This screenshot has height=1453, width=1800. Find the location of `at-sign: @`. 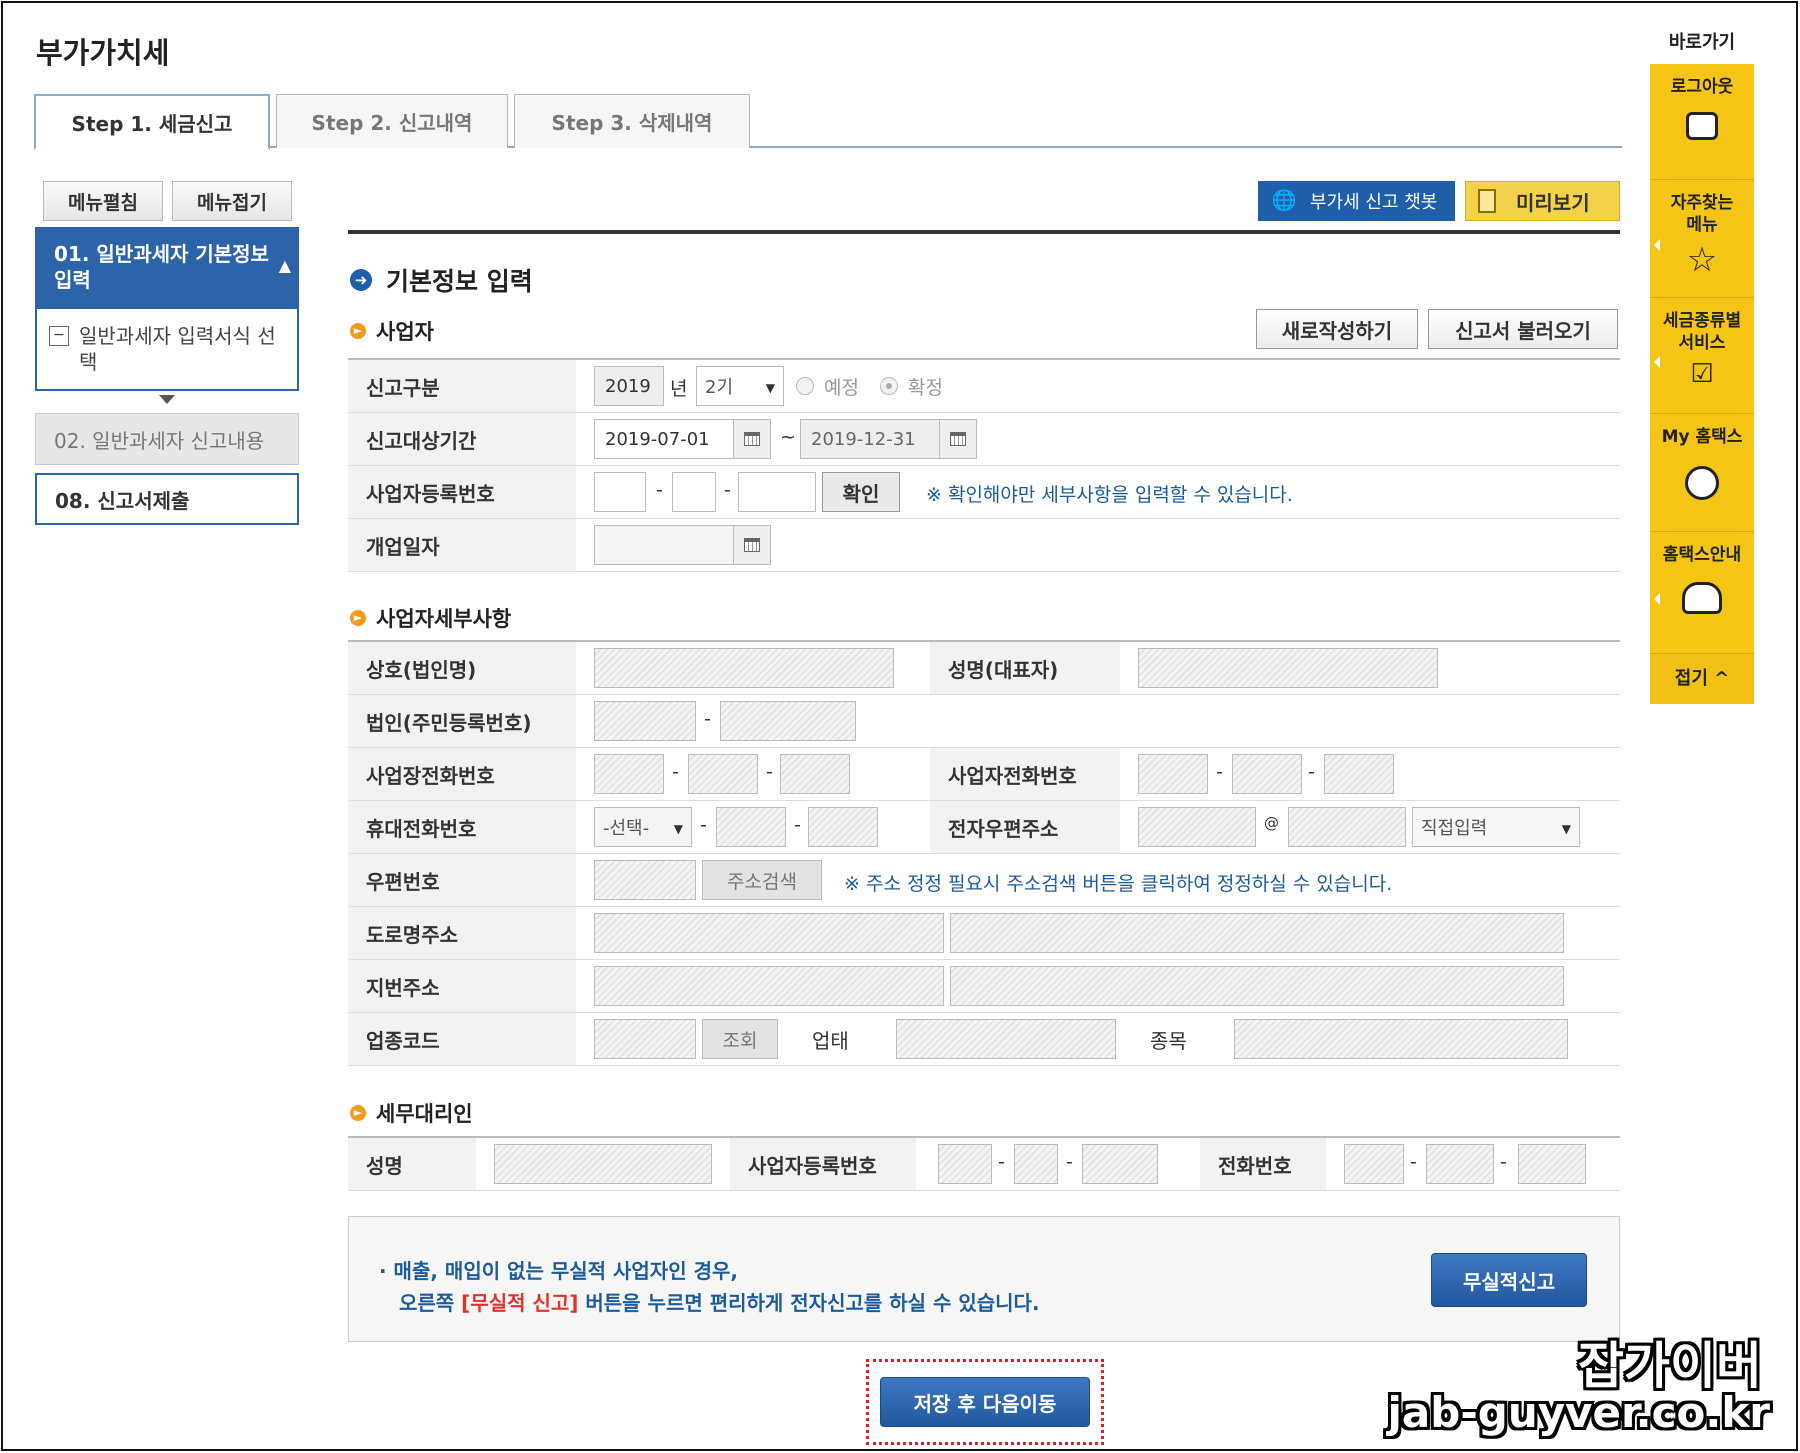

at-sign: @ is located at coordinates (1271, 823).